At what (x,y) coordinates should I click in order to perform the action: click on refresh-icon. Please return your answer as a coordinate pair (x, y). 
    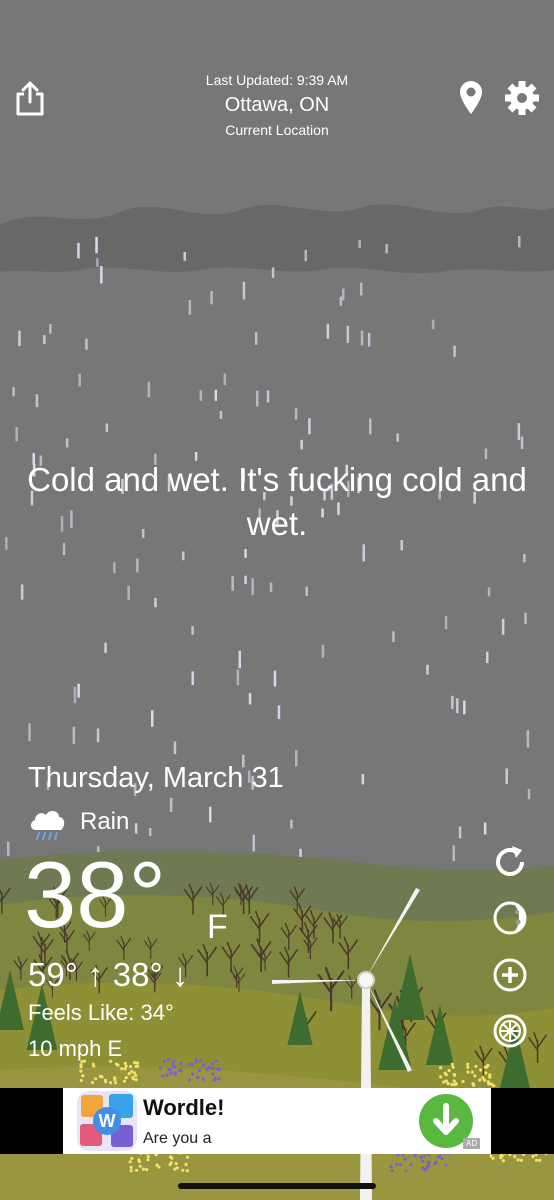
    Looking at the image, I should click on (510, 862).